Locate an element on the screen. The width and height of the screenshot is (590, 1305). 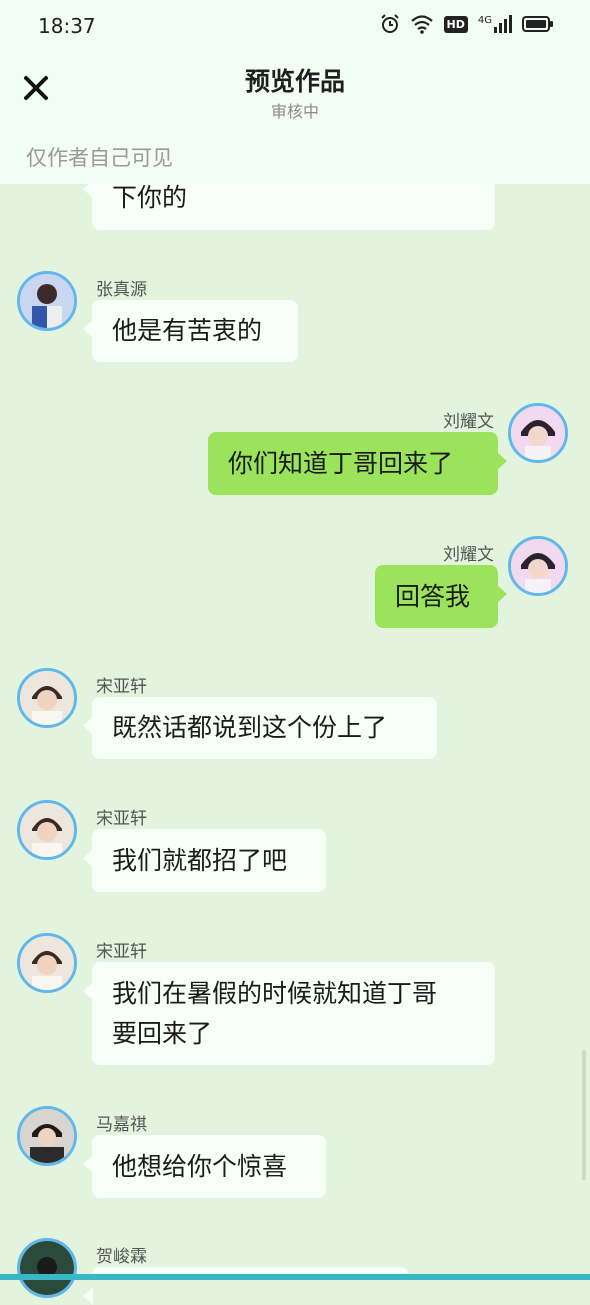
sender-name: 贺峻霖 is located at coordinates (121, 1257).